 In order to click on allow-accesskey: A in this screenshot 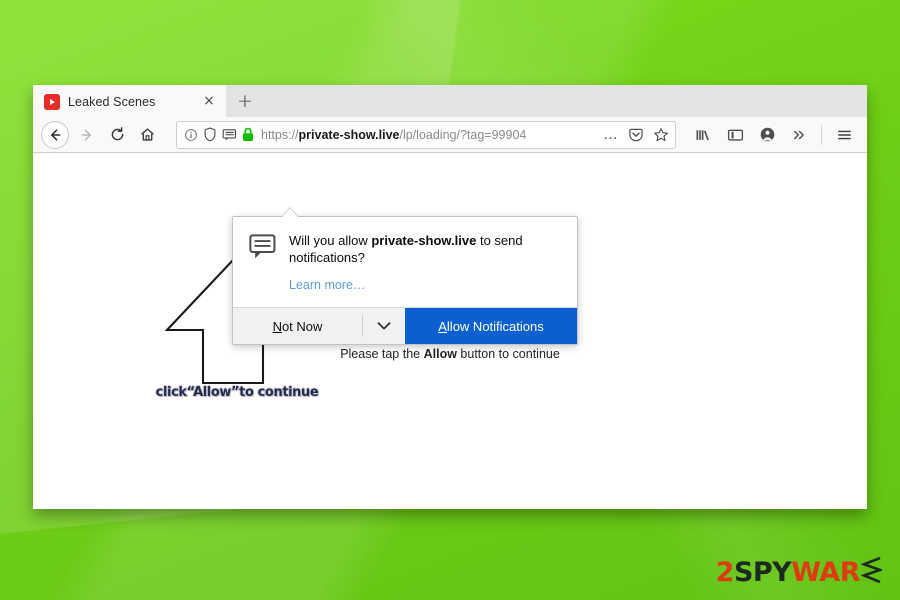, I will do `click(442, 326)`.